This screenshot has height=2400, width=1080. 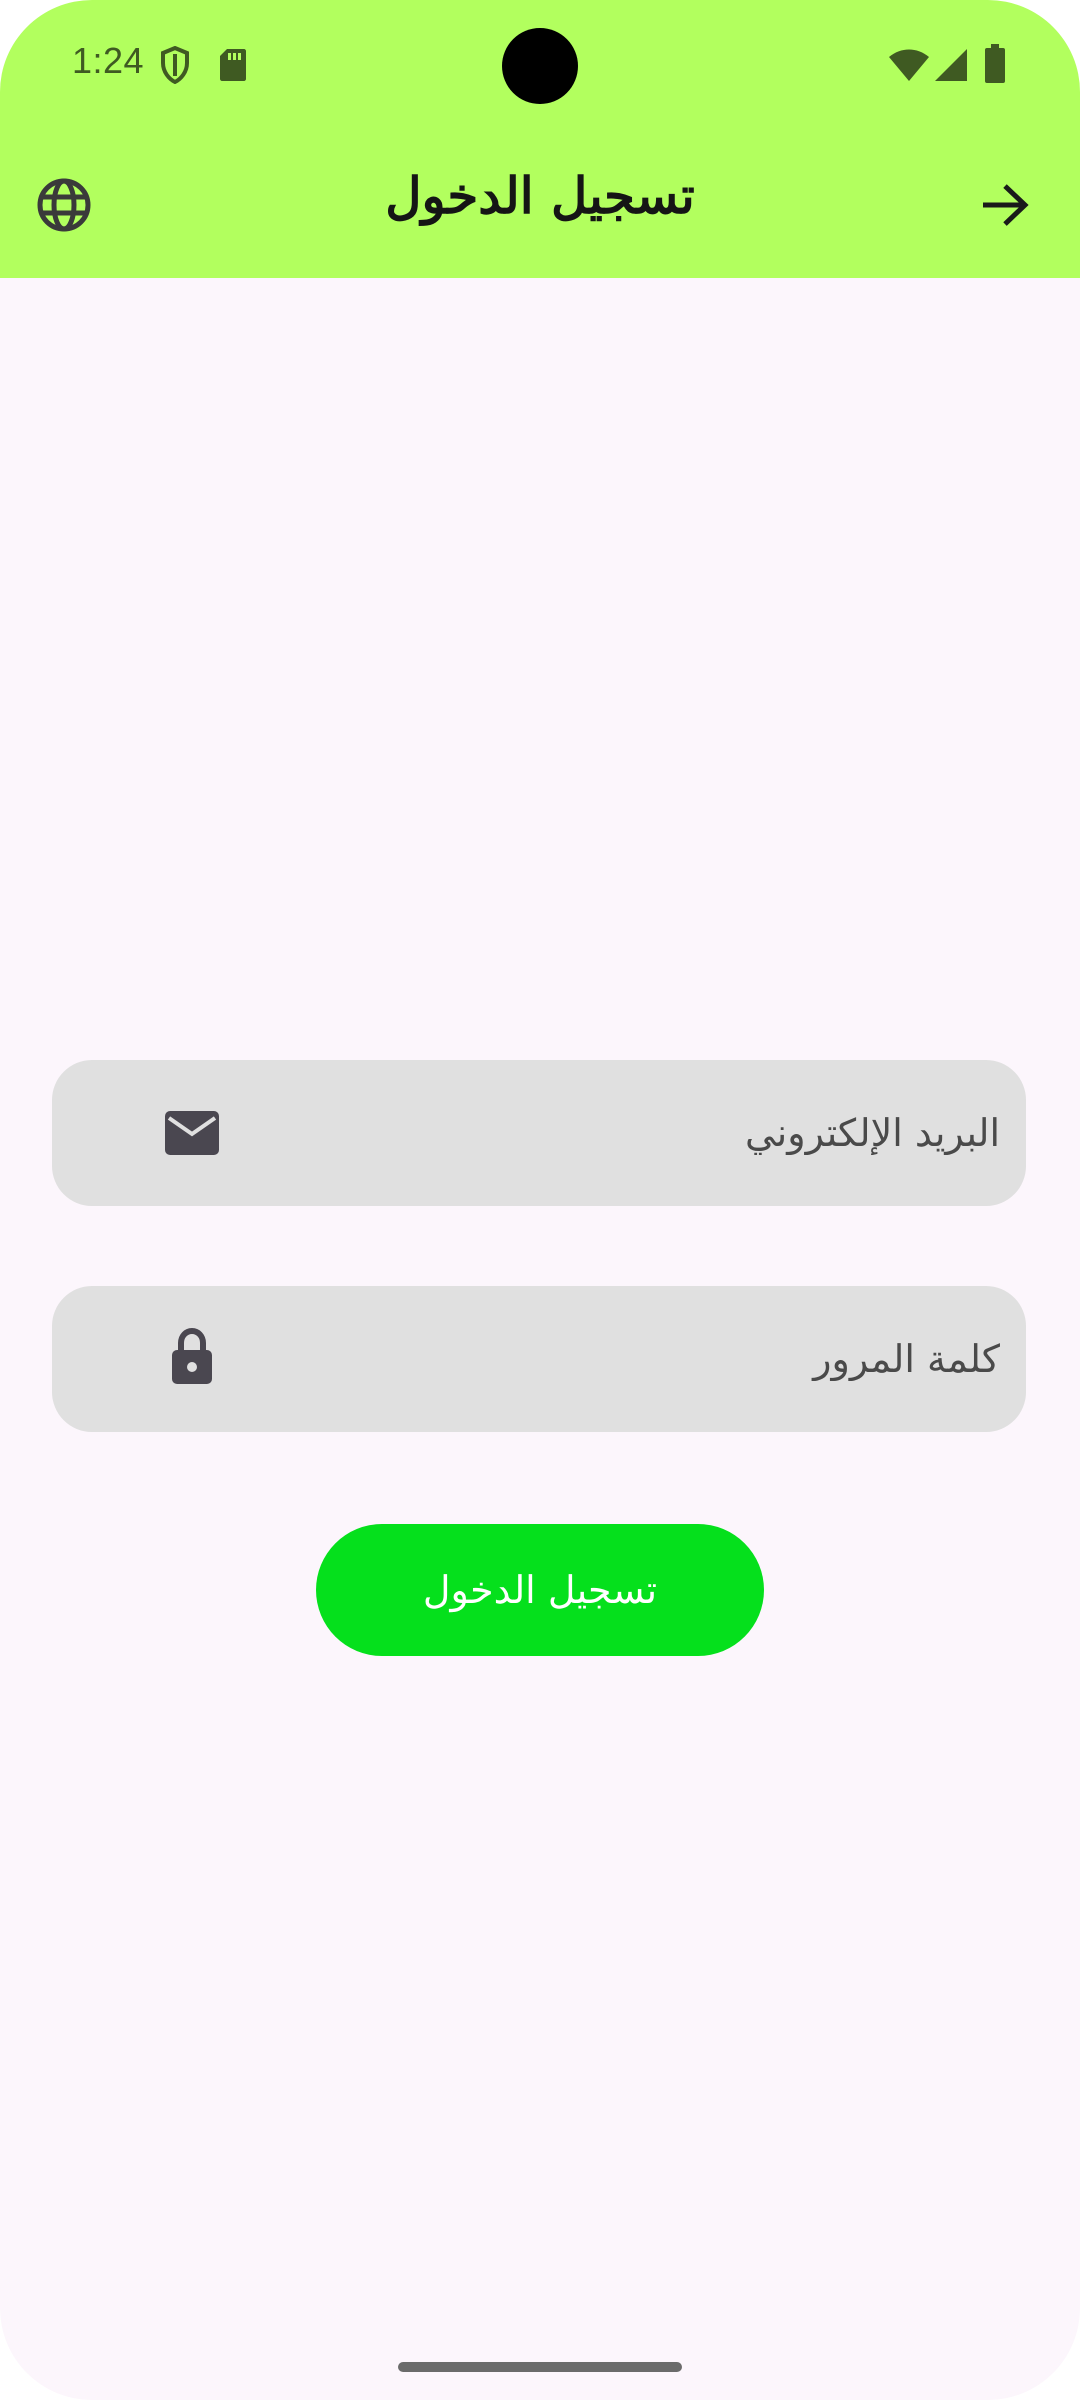 What do you see at coordinates (192, 1355) in the screenshot?
I see `lock-icon` at bounding box center [192, 1355].